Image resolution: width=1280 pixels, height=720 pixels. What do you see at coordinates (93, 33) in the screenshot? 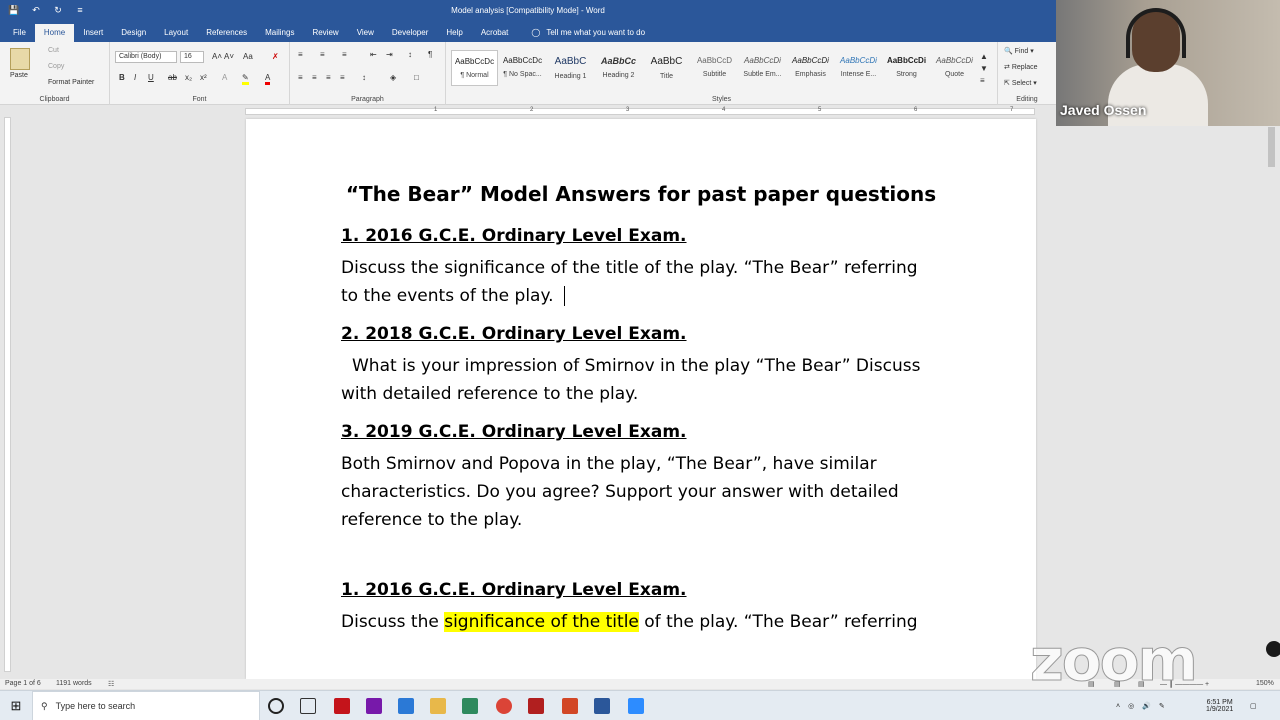
I see `tab-insert: Insert` at bounding box center [93, 33].